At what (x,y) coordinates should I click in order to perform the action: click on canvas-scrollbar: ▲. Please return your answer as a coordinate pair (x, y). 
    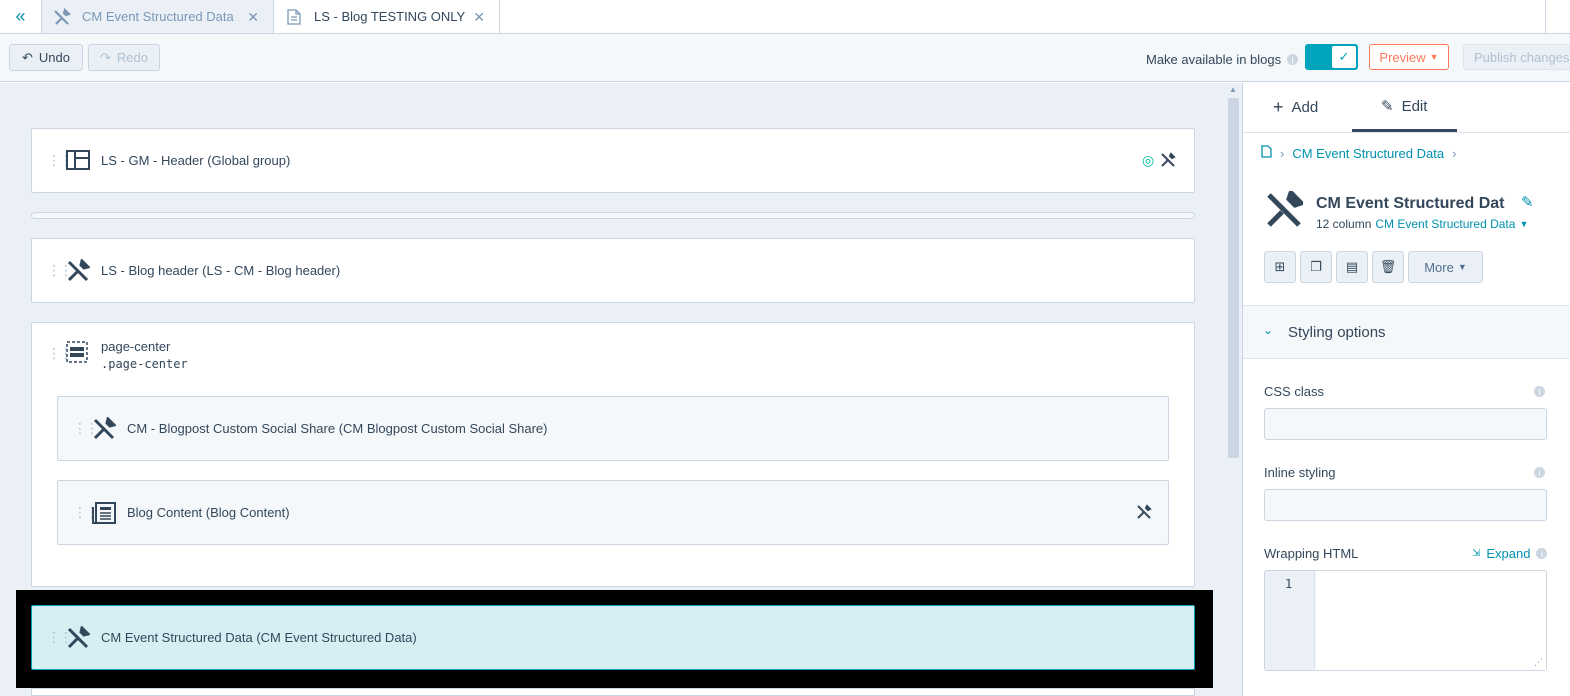
    Looking at the image, I should click on (1234, 389).